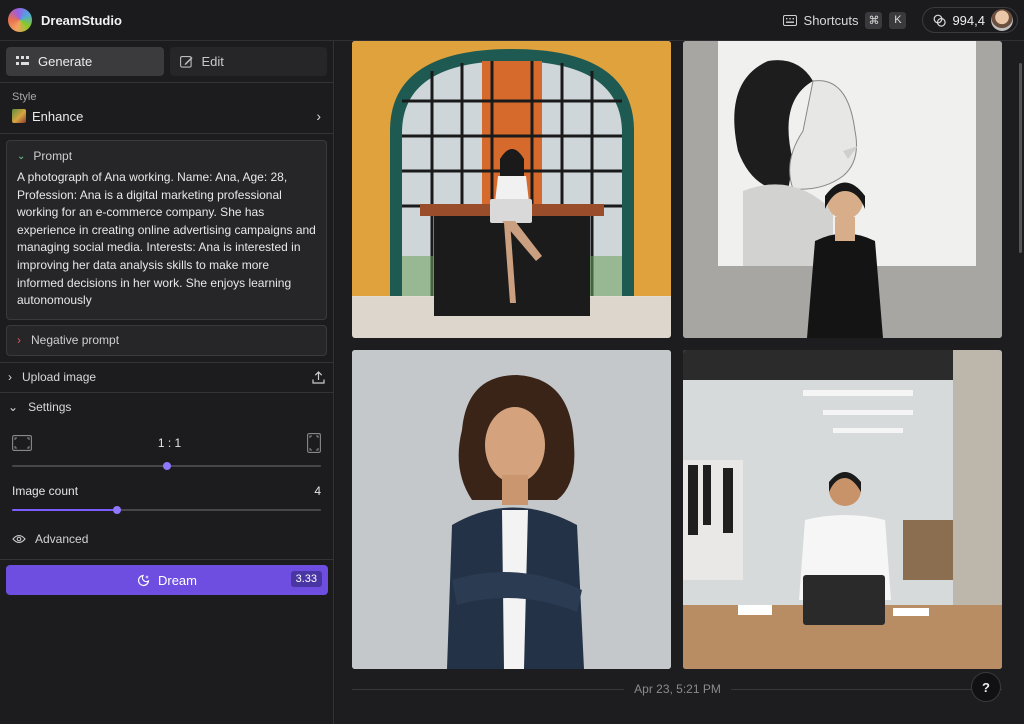 Image resolution: width=1024 pixels, height=724 pixels. I want to click on prompt-label: Prompt, so click(53, 156).